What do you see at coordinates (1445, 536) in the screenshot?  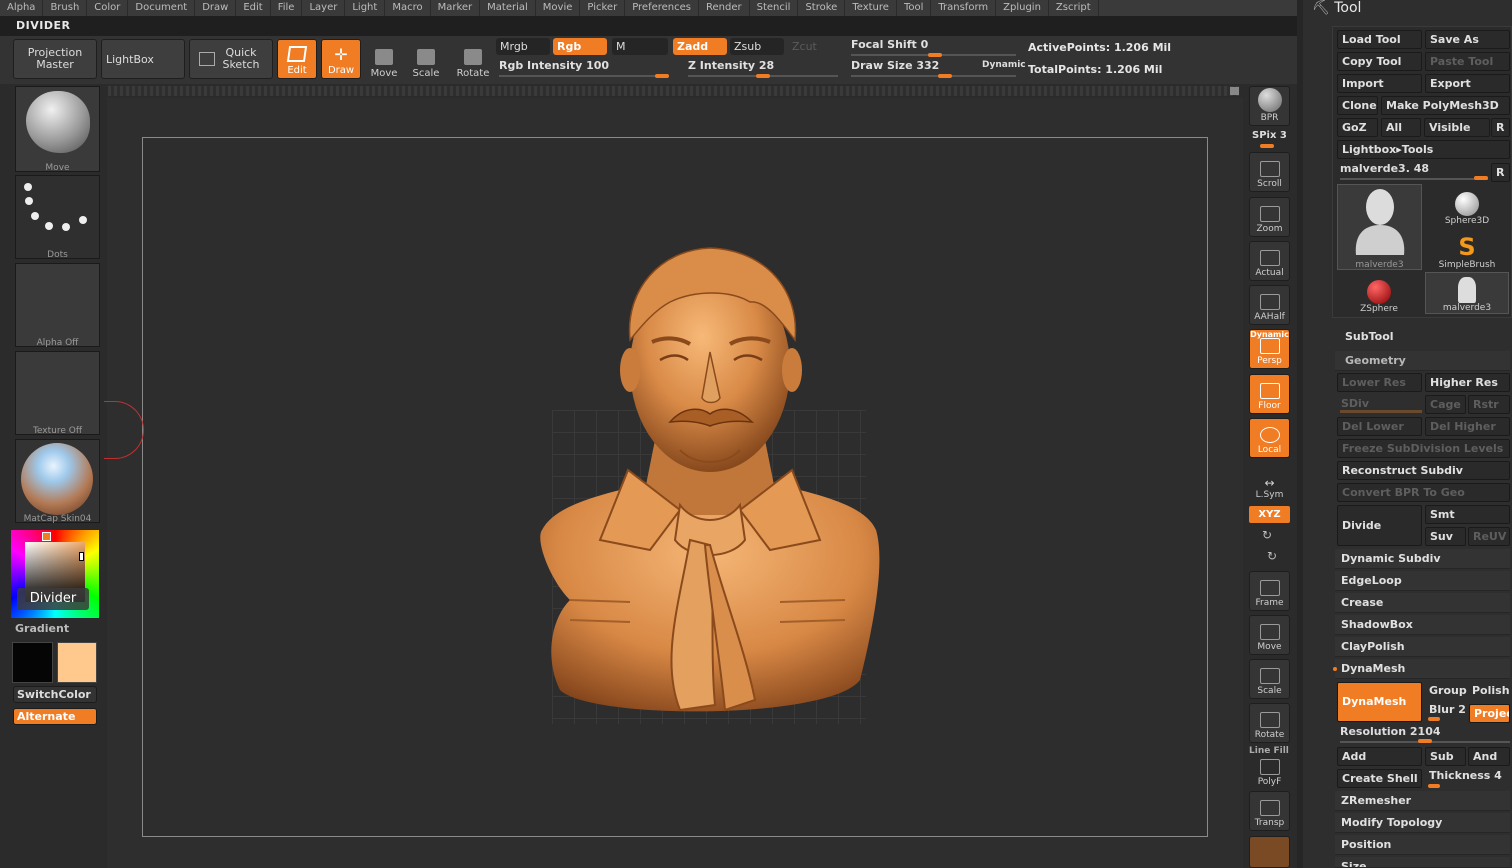 I see `suv-button: Suv` at bounding box center [1445, 536].